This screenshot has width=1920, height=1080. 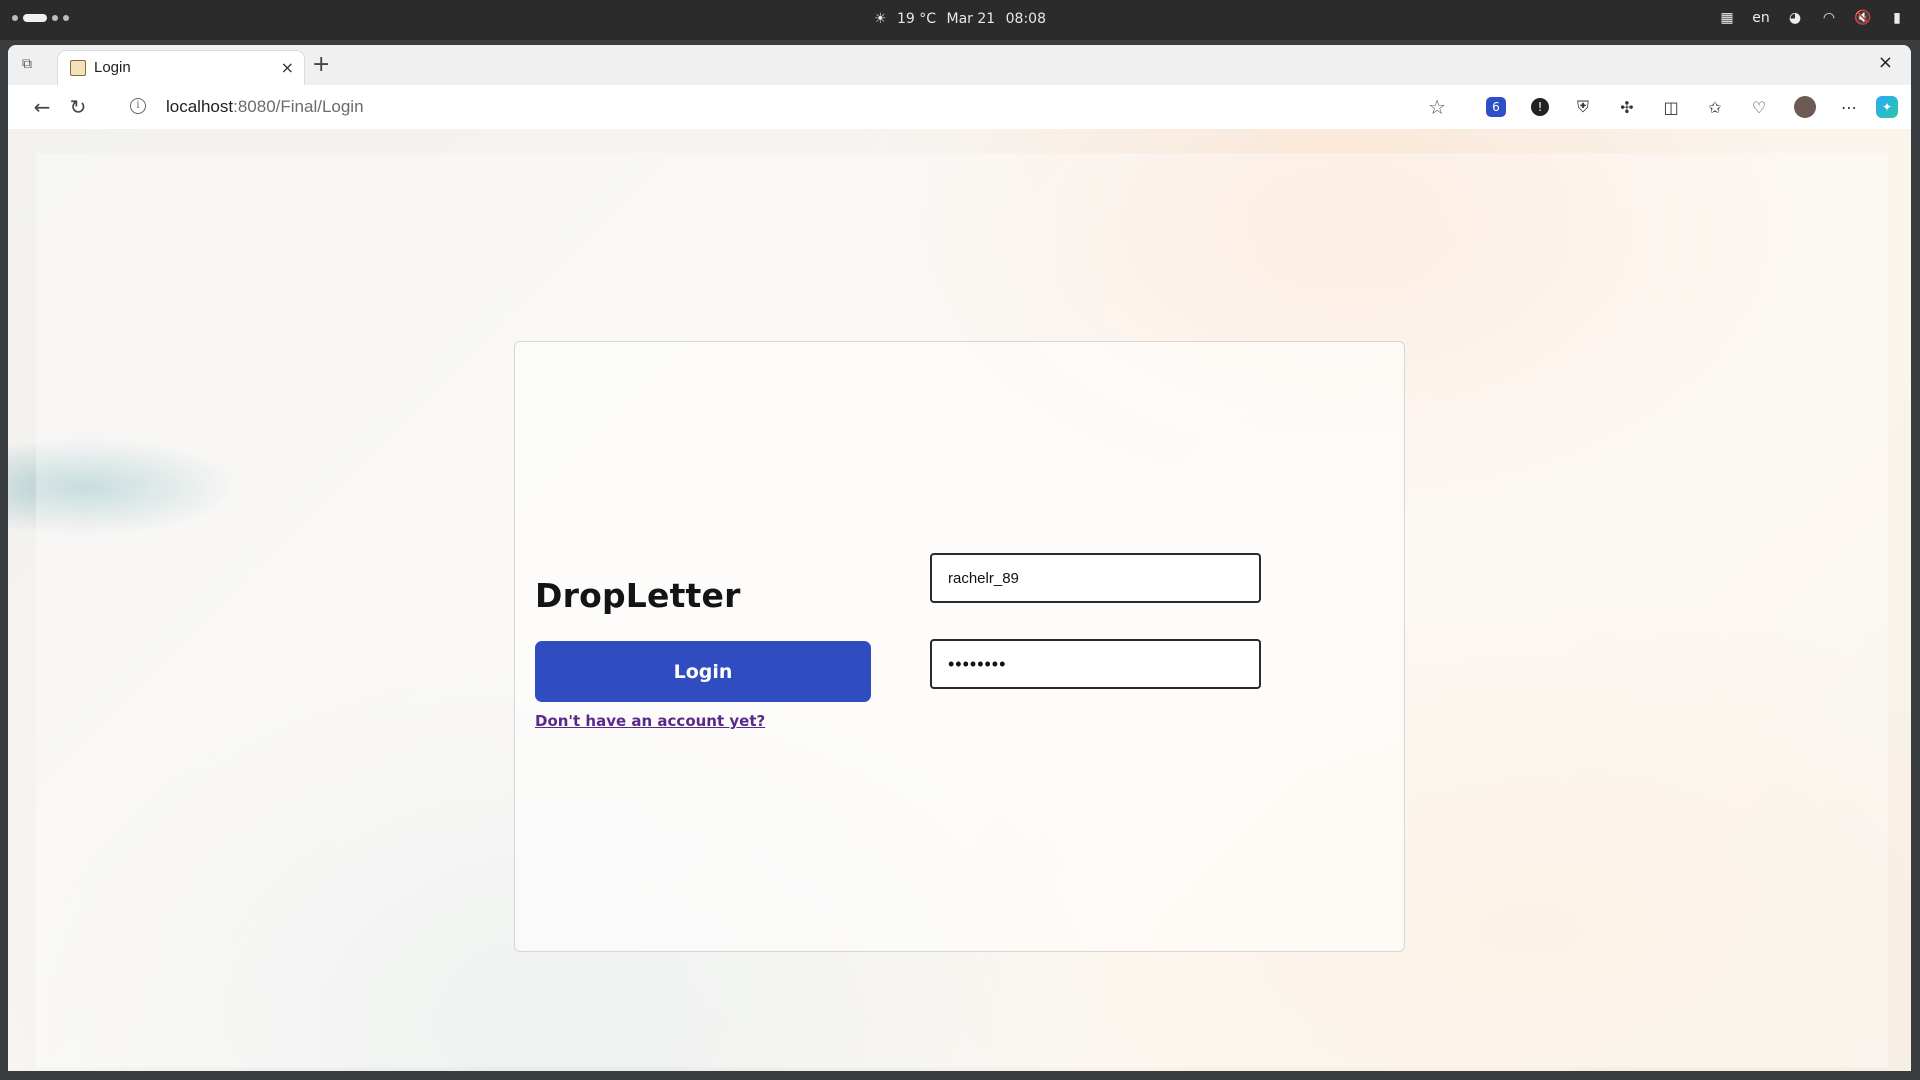 What do you see at coordinates (1025, 19) in the screenshot?
I see `time-label: 08:08` at bounding box center [1025, 19].